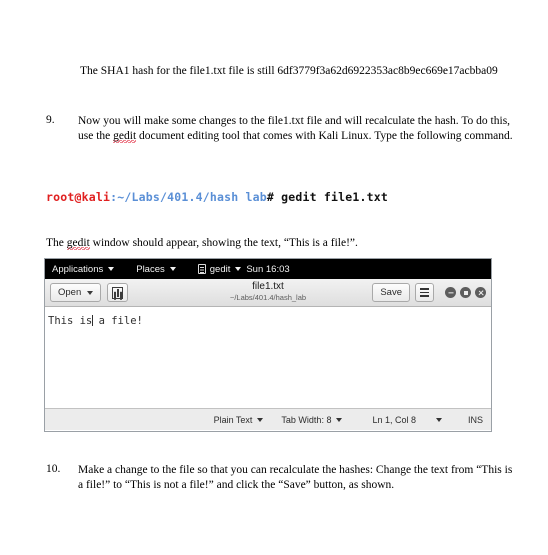 This screenshot has height=555, width=548. What do you see at coordinates (268, 419) in the screenshot?
I see `gedit-status-bar: Plain Text Tab Width: 8 Ln 1, Col 8 INS` at bounding box center [268, 419].